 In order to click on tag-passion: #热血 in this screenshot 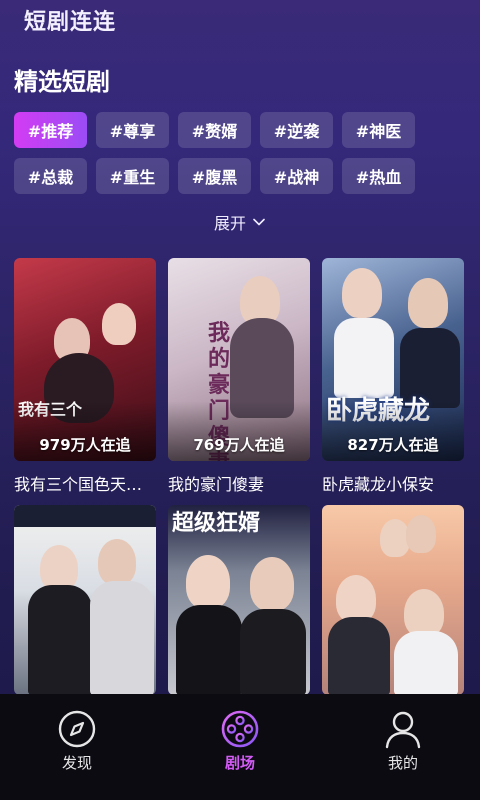, I will do `click(378, 176)`.